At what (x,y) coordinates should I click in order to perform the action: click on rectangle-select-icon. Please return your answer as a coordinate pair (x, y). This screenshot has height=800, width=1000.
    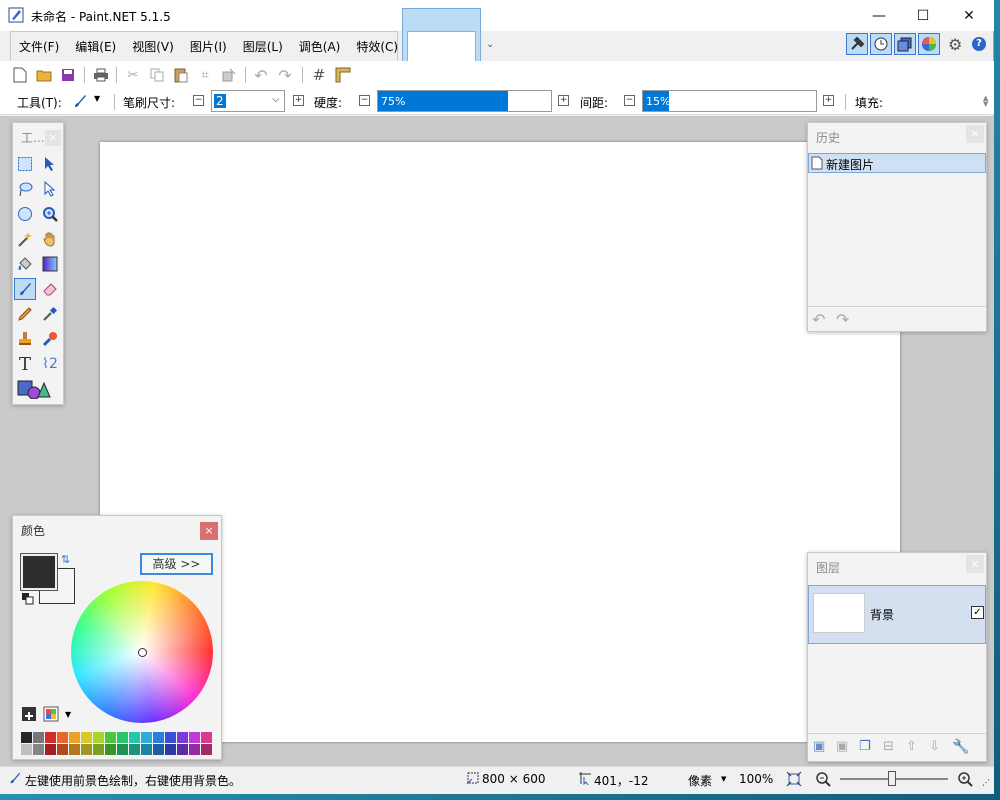
    Looking at the image, I should click on (25, 164).